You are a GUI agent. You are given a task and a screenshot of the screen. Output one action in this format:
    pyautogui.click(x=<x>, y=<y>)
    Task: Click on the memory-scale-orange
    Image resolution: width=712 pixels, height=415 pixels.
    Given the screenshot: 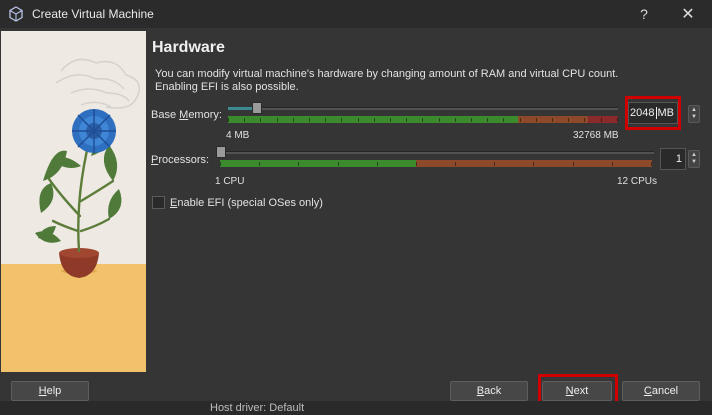 What is the action you would take?
    pyautogui.click(x=553, y=119)
    